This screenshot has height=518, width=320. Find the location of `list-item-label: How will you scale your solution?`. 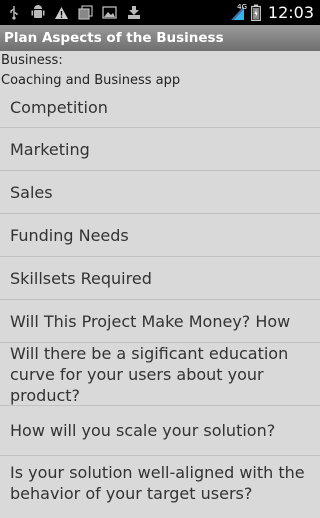

list-item-label: How will you scale your solution? is located at coordinates (143, 430).